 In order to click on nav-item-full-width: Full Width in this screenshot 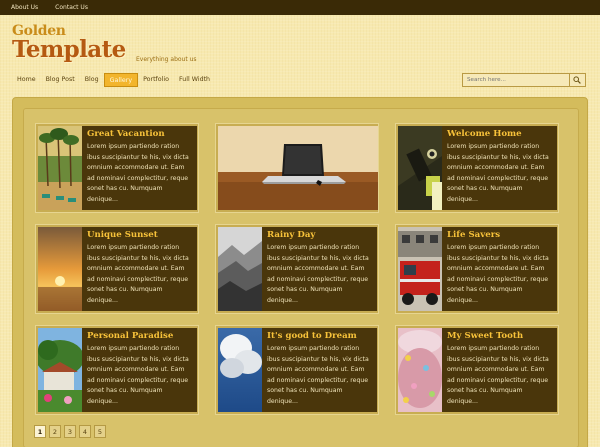, I will do `click(194, 80)`.